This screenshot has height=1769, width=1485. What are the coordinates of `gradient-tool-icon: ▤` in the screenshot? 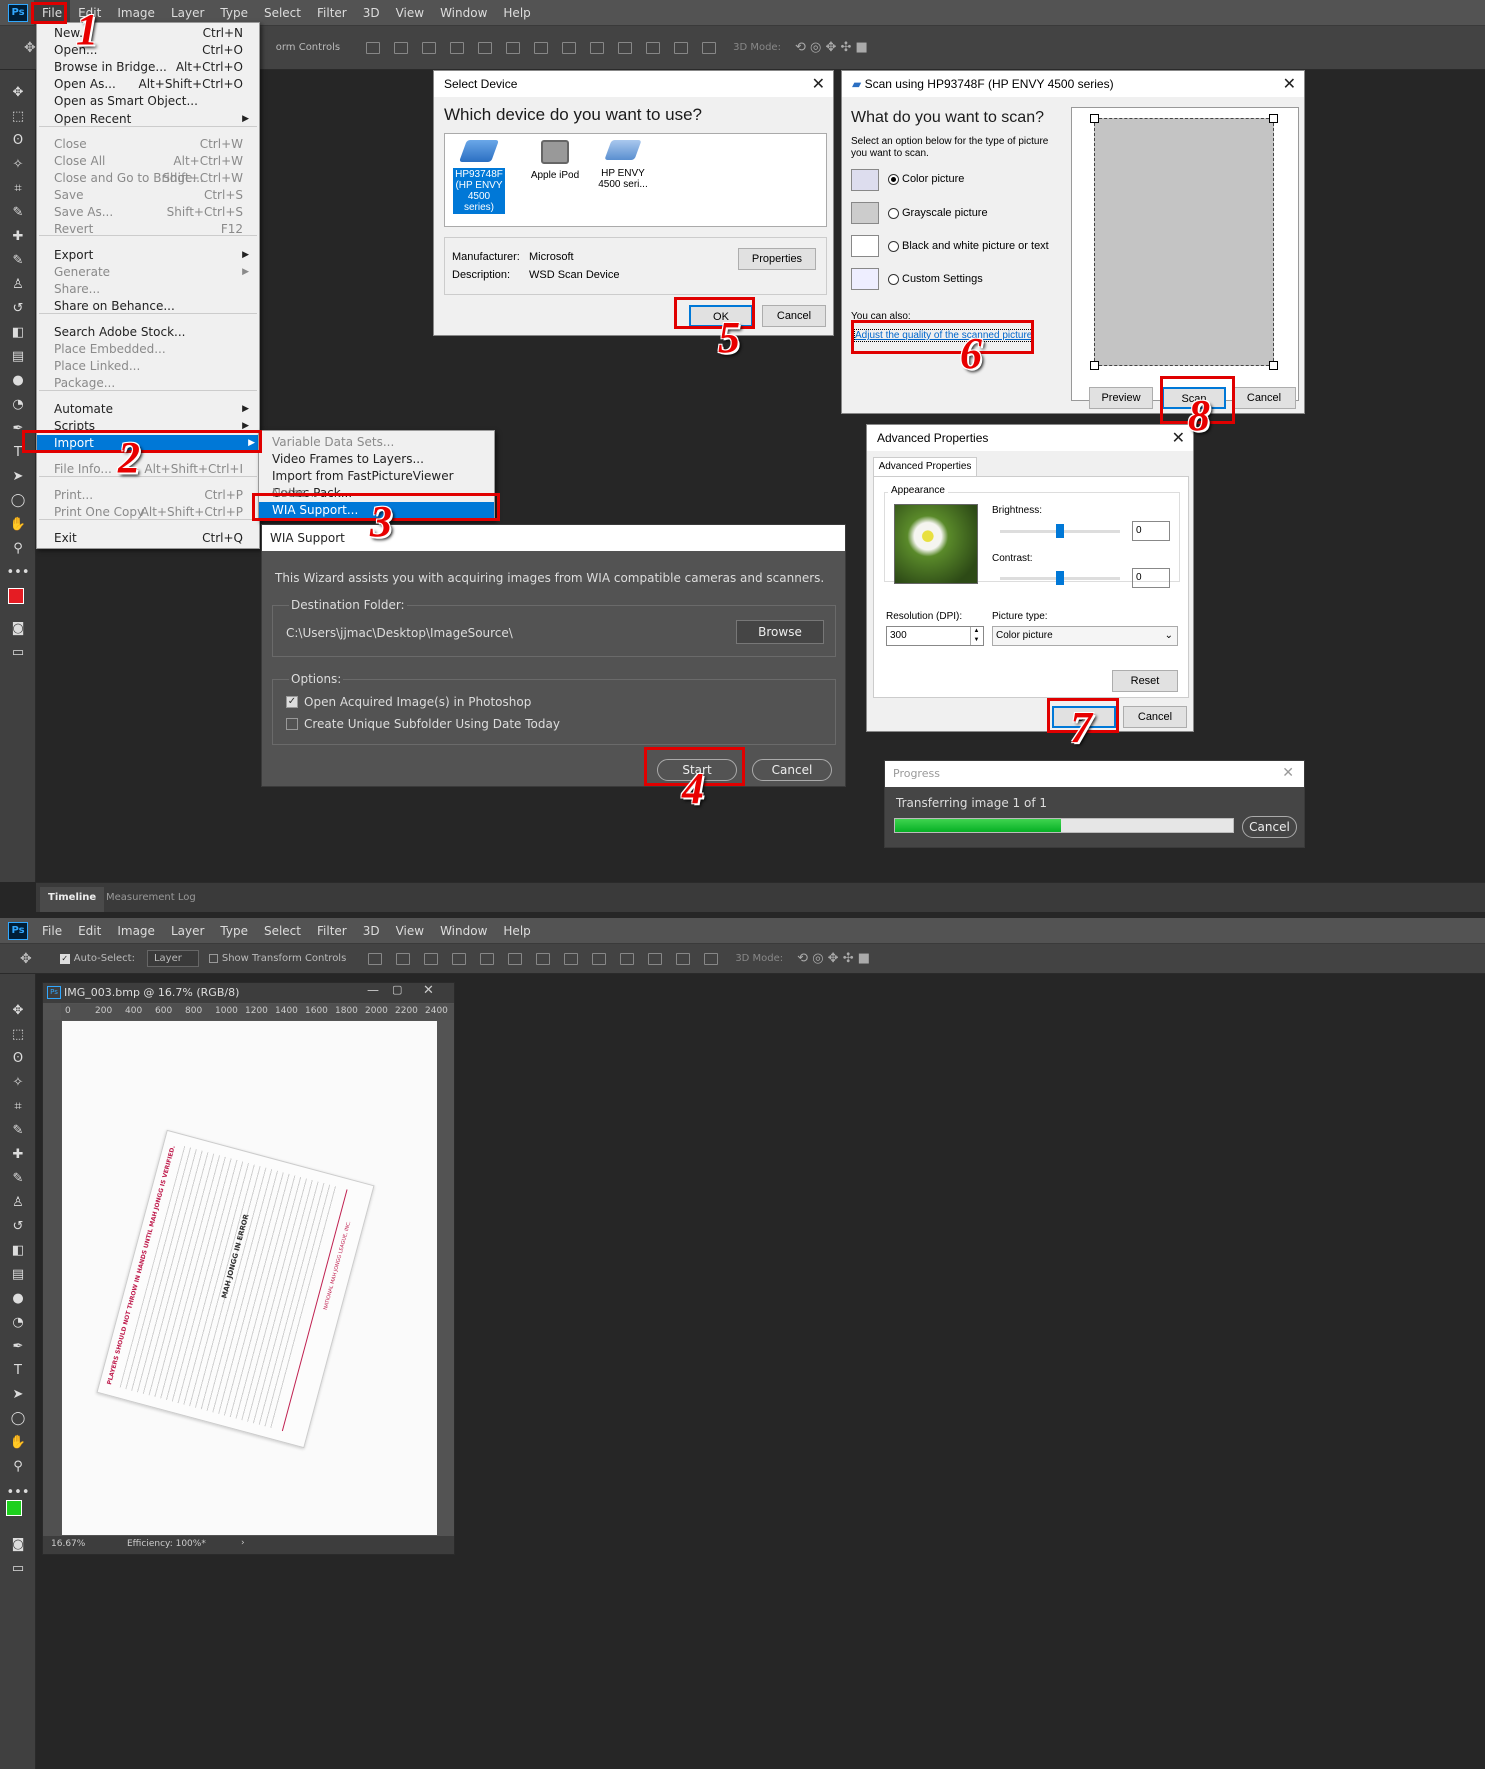 It's located at (18, 1274).